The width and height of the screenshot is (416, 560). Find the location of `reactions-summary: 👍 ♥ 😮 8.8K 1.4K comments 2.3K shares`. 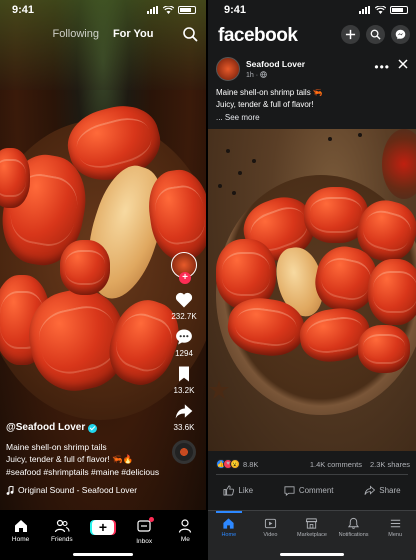

reactions-summary: 👍 ♥ 😮 8.8K 1.4K comments 2.3K shares is located at coordinates (313, 464).